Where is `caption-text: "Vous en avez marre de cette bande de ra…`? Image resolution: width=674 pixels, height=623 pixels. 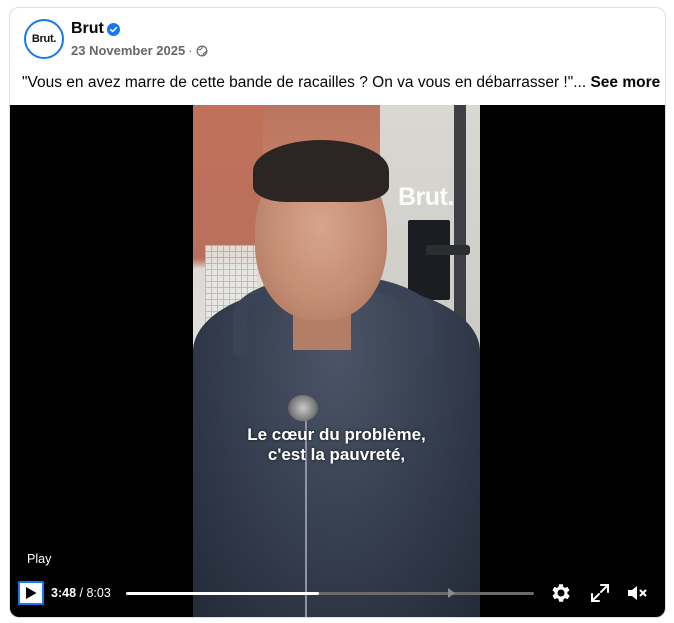
caption-text: "Vous en avez marre de cette bande de ra… is located at coordinates (304, 82).